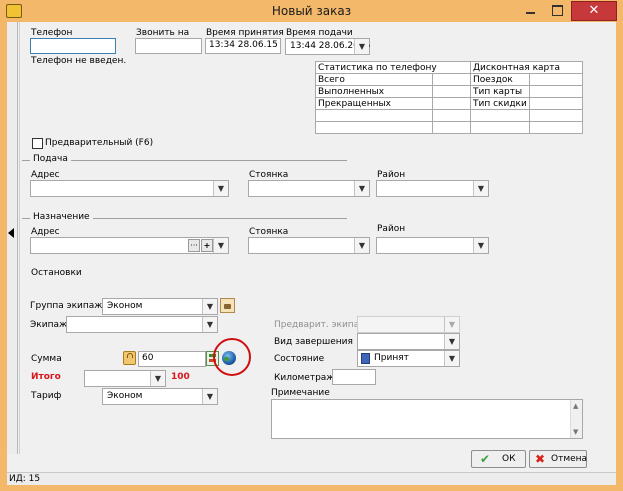 This screenshot has height=491, width=623. I want to click on cancel-button: ✖ Отмена, so click(558, 459).